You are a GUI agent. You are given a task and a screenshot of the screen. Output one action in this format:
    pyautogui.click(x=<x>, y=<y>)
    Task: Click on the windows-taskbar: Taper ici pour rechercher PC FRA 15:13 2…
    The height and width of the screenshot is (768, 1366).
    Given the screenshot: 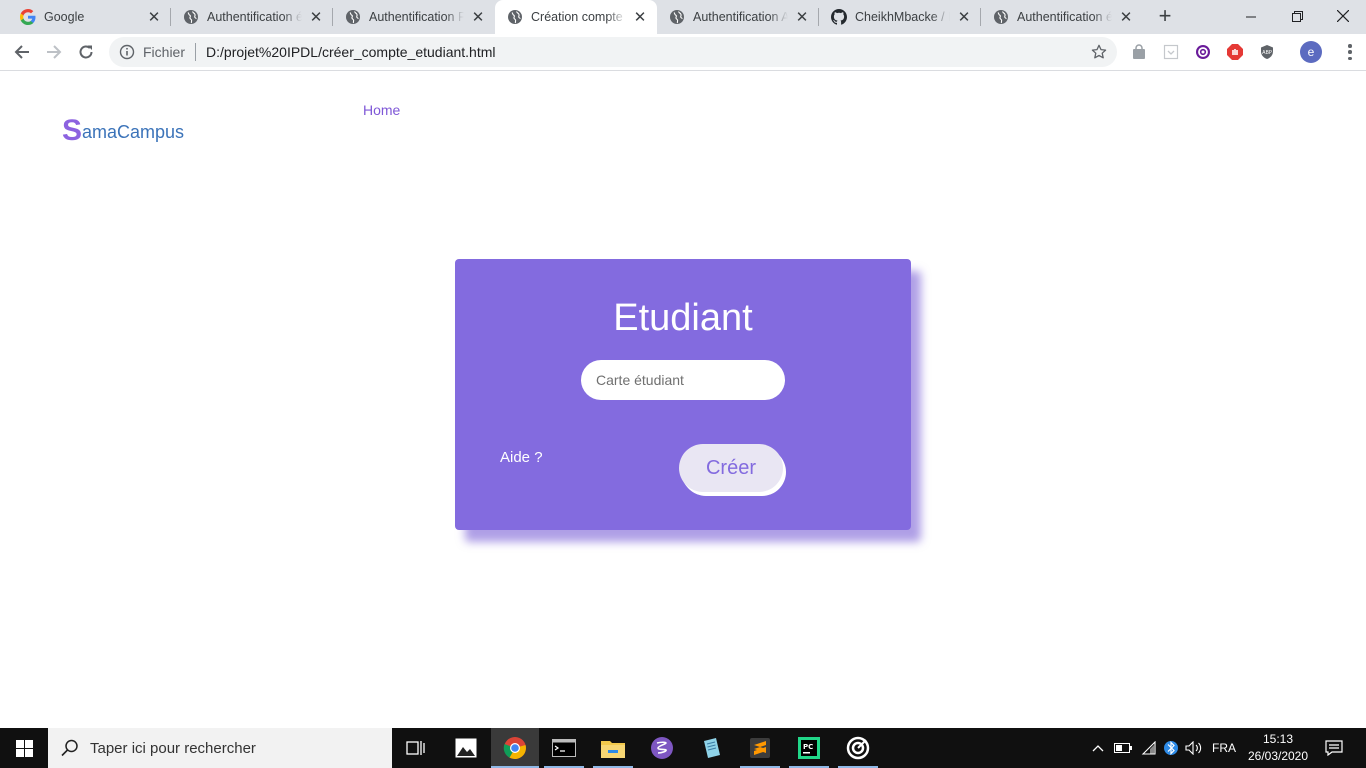 What is the action you would take?
    pyautogui.click(x=683, y=748)
    